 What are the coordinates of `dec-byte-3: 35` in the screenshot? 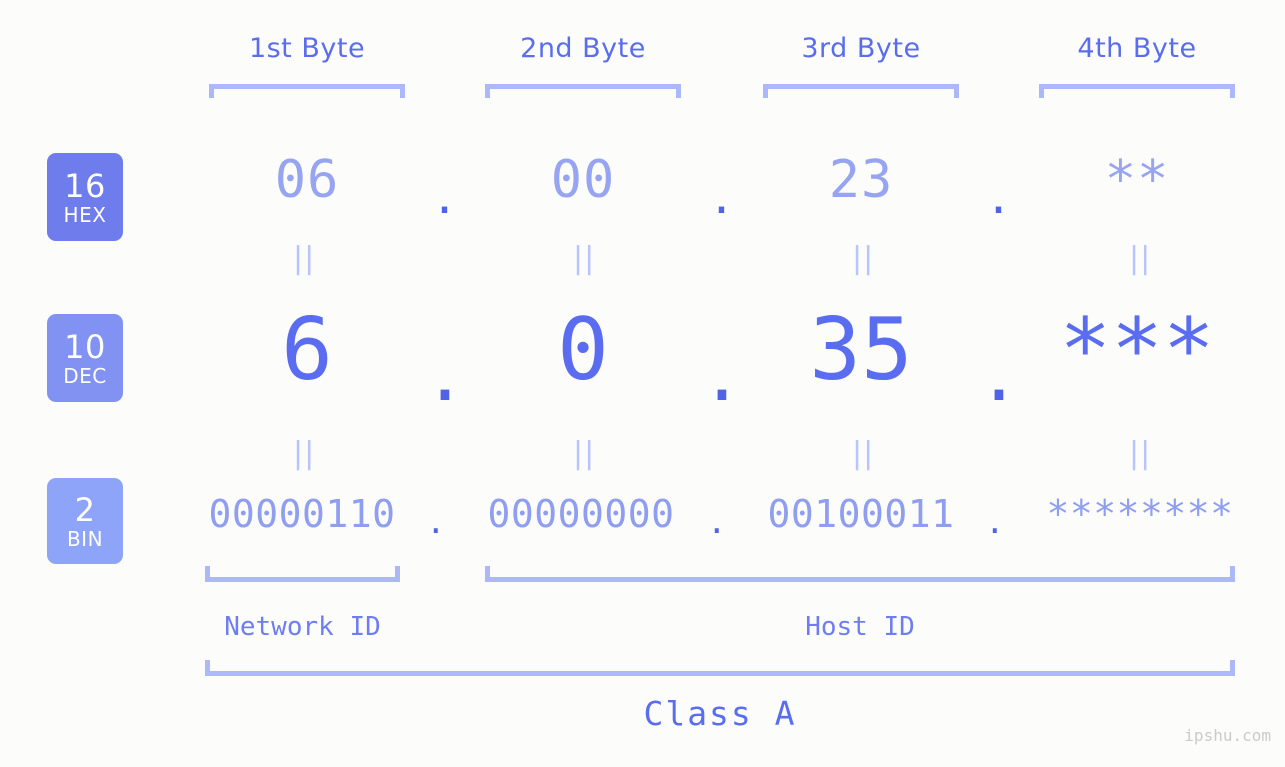 It's located at (861, 350).